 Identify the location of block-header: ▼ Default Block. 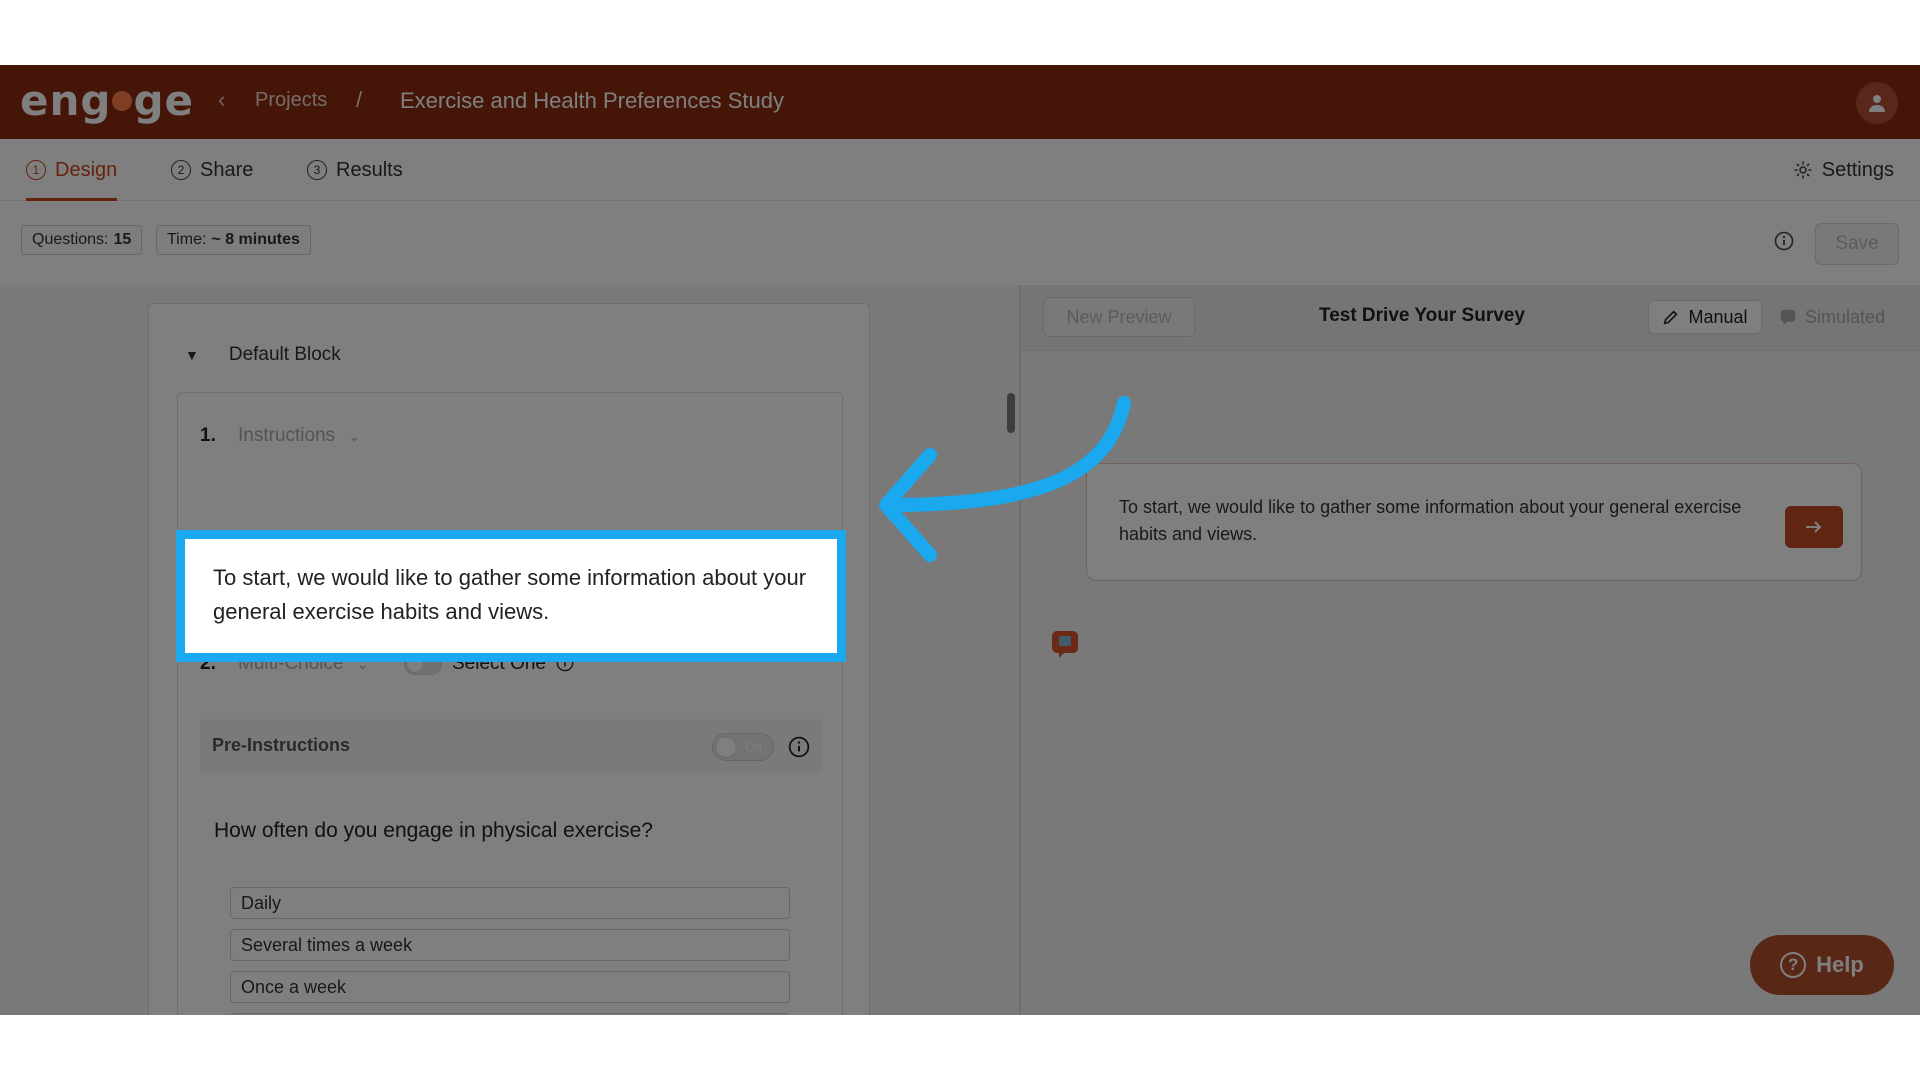
(263, 355).